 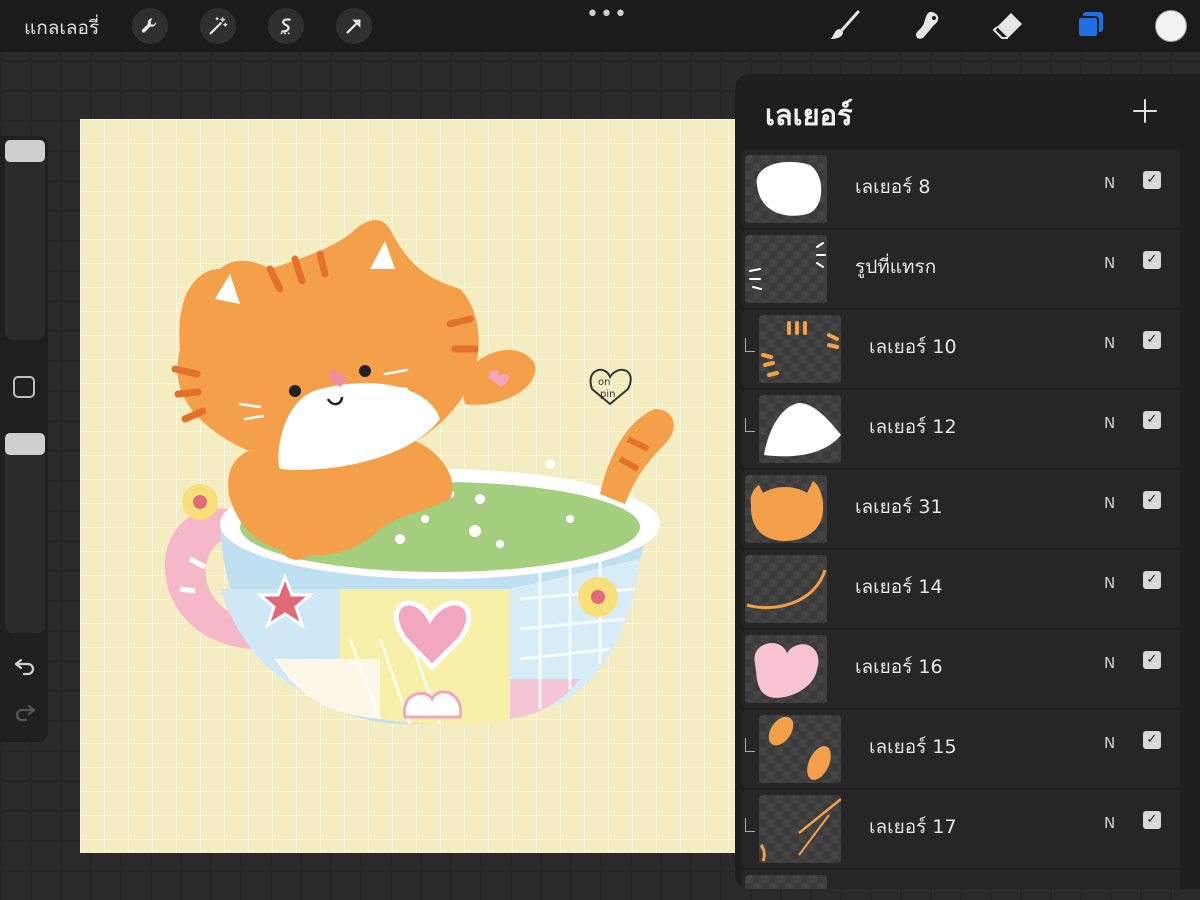 What do you see at coordinates (24, 387) in the screenshot?
I see `square-icon` at bounding box center [24, 387].